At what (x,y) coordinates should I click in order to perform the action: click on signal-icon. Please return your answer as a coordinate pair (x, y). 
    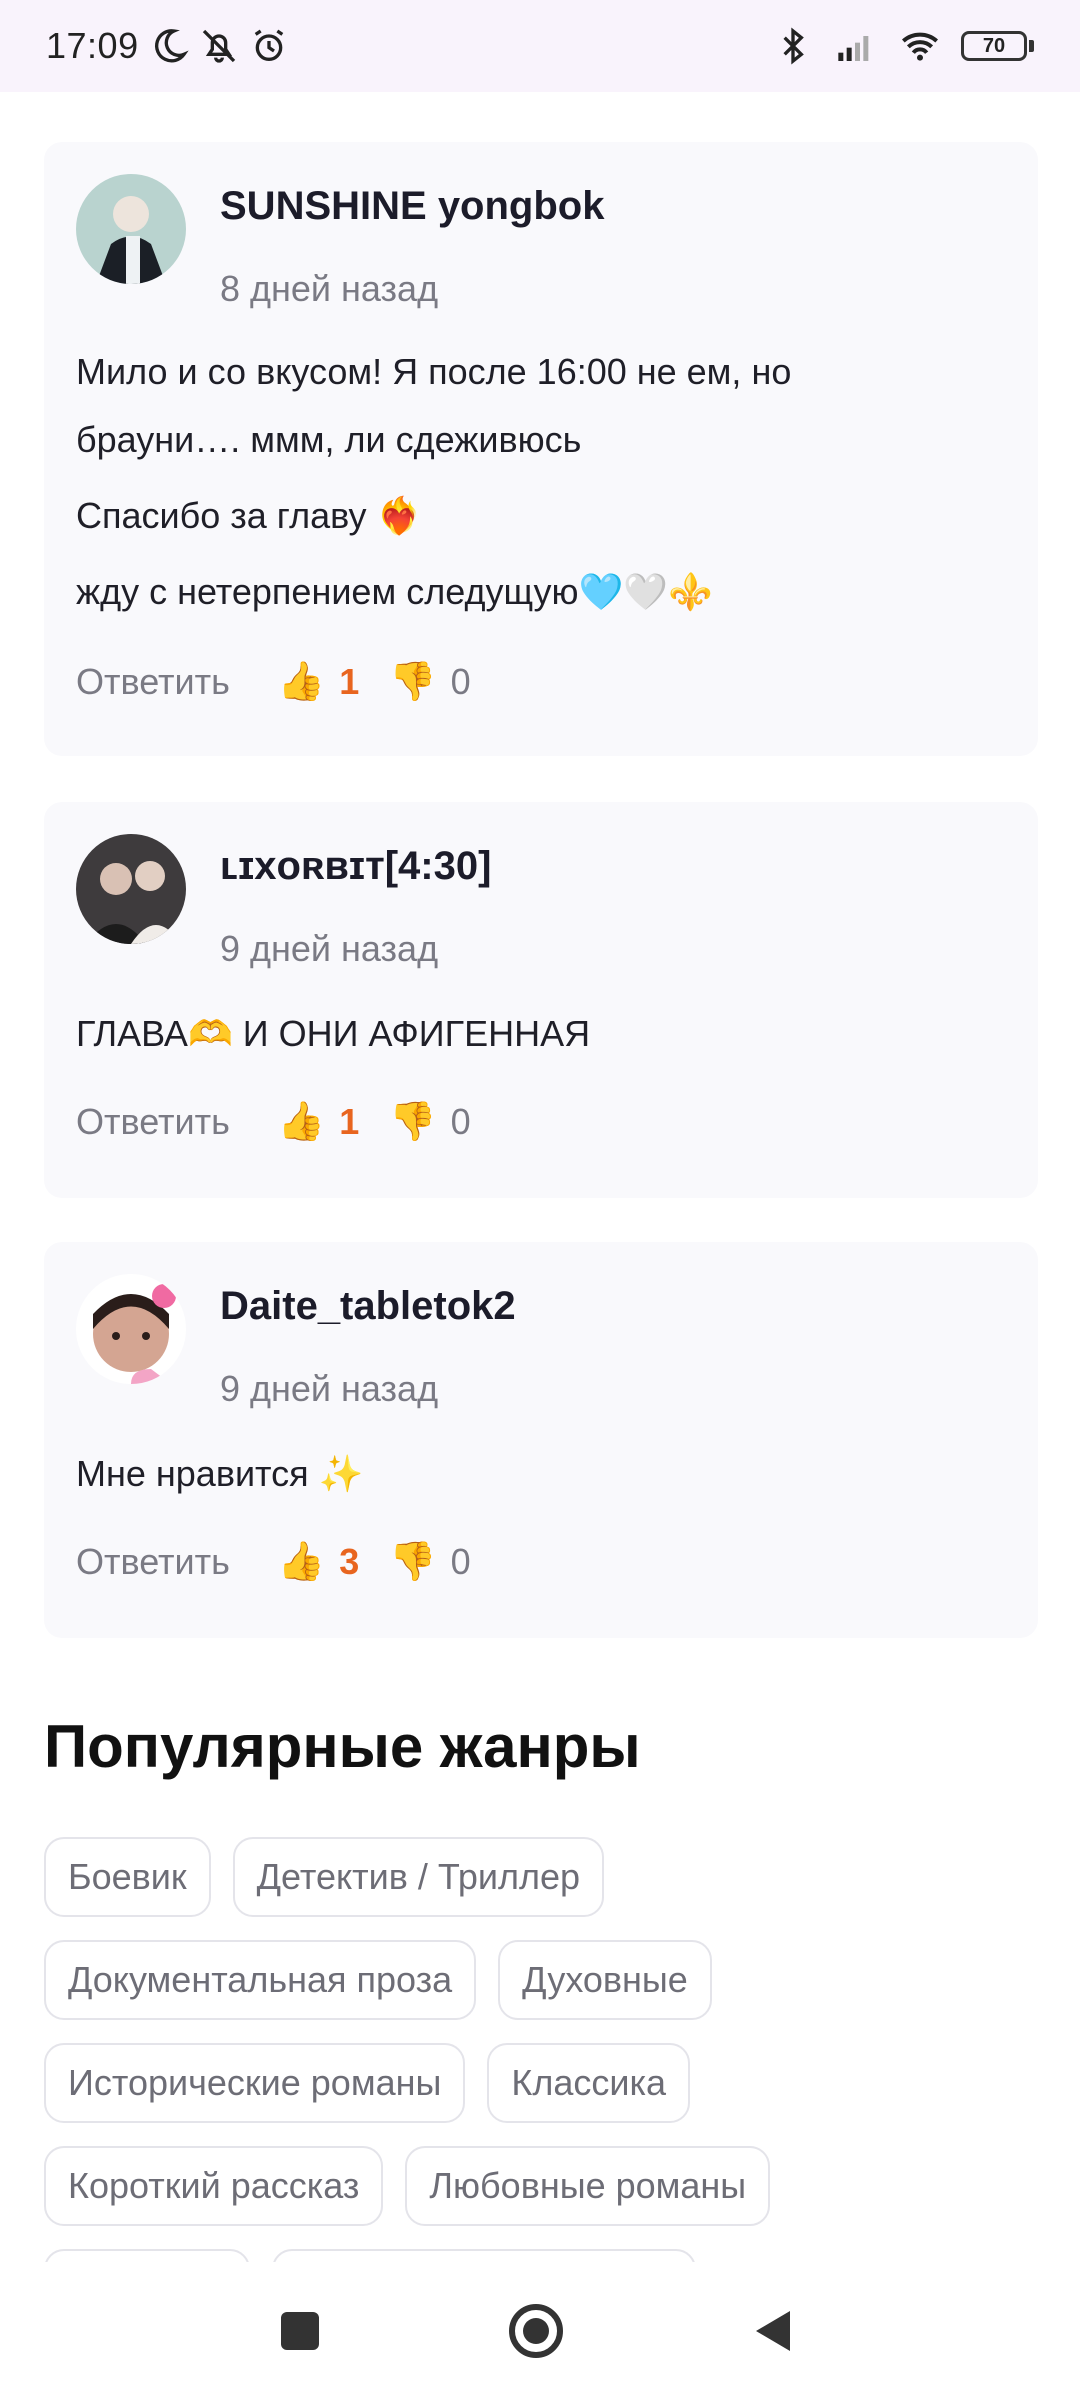
    Looking at the image, I should click on (853, 48).